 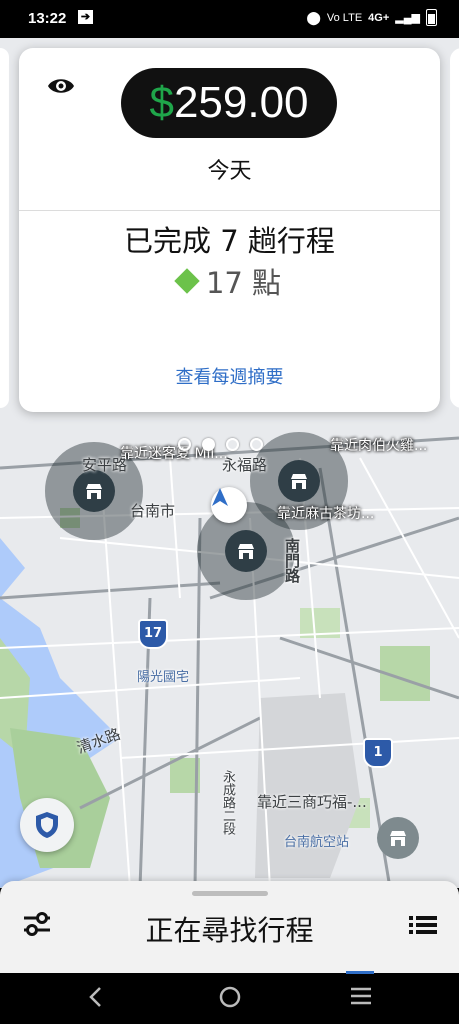 I want to click on points-value: 17 點, so click(x=243, y=283).